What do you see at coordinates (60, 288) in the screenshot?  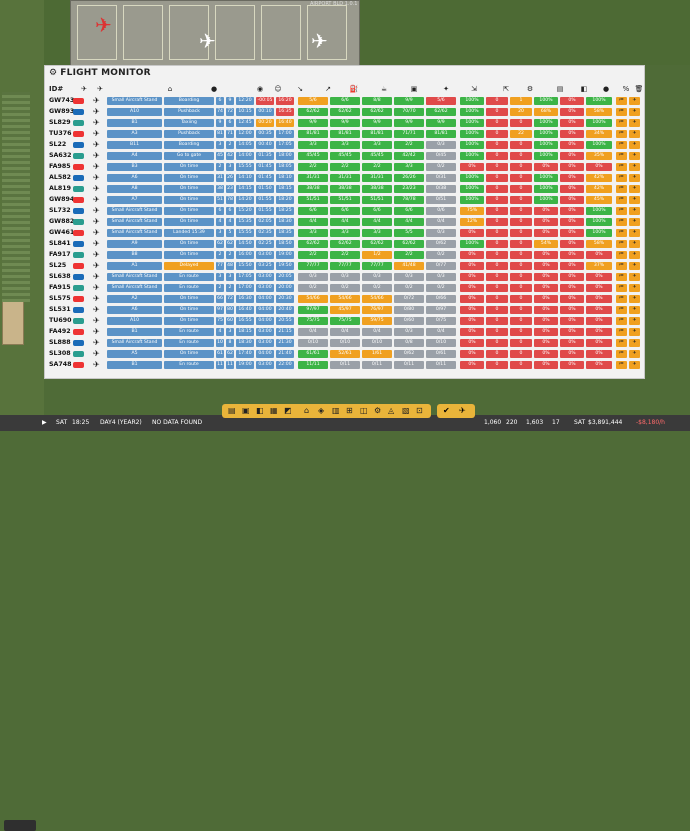 I see `flight-id: FA915` at bounding box center [60, 288].